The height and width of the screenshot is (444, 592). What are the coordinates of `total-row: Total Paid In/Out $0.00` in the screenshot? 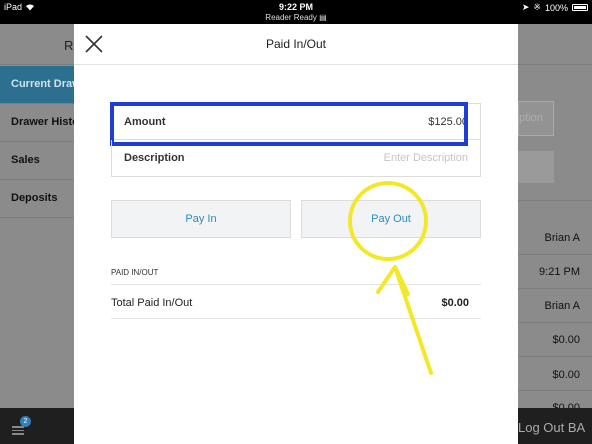 It's located at (296, 301).